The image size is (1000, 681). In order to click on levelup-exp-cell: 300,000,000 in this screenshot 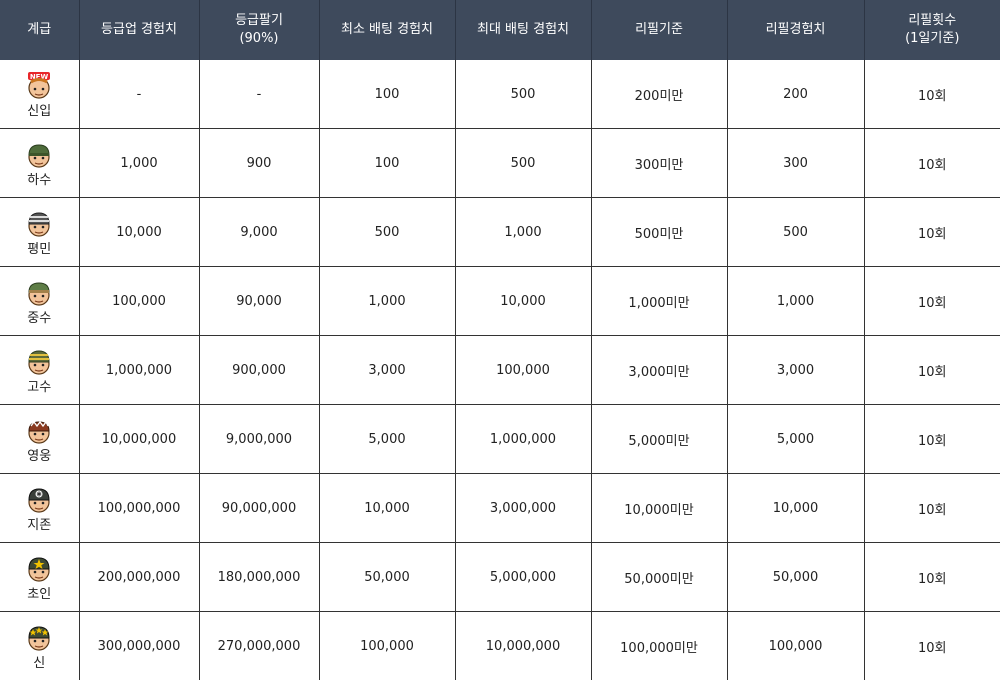, I will do `click(139, 645)`.